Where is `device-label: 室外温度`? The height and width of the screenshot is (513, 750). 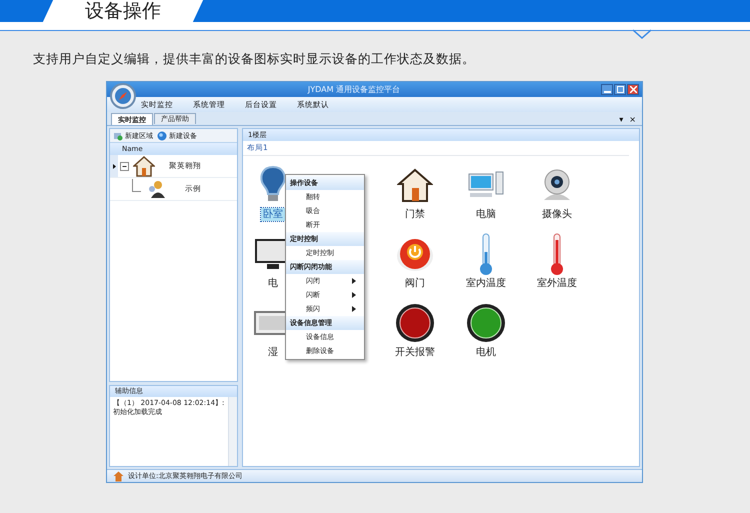 device-label: 室外温度 is located at coordinates (557, 283).